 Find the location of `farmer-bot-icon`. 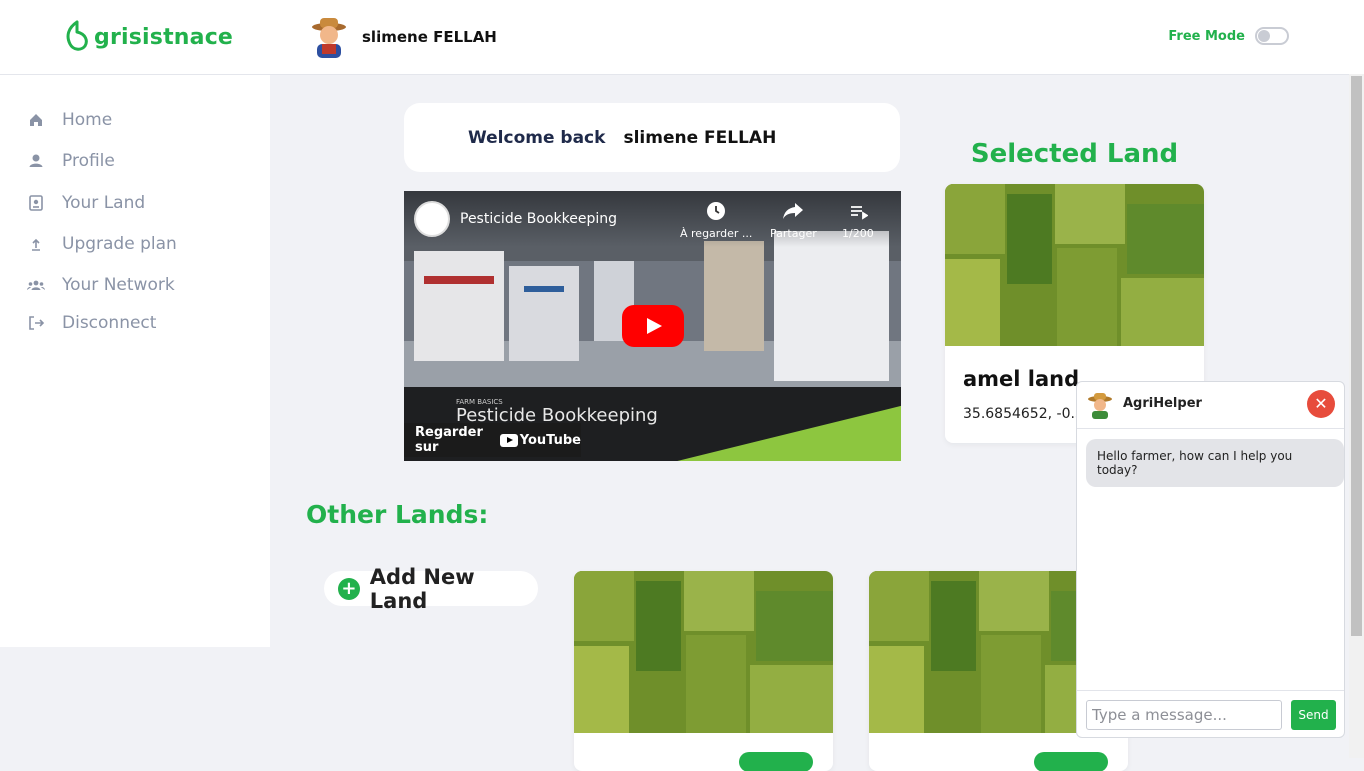

farmer-bot-icon is located at coordinates (1100, 406).